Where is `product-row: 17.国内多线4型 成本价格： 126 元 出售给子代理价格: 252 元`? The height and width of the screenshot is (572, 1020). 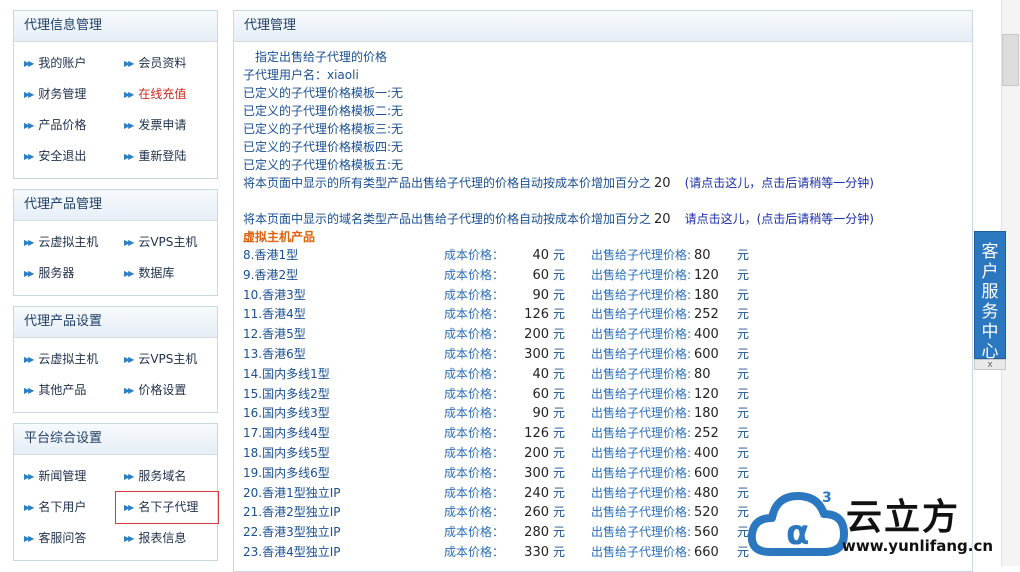
product-row: 17.国内多线4型 成本价格： 126 元 出售给子代理价格: 252 元 is located at coordinates (607, 434).